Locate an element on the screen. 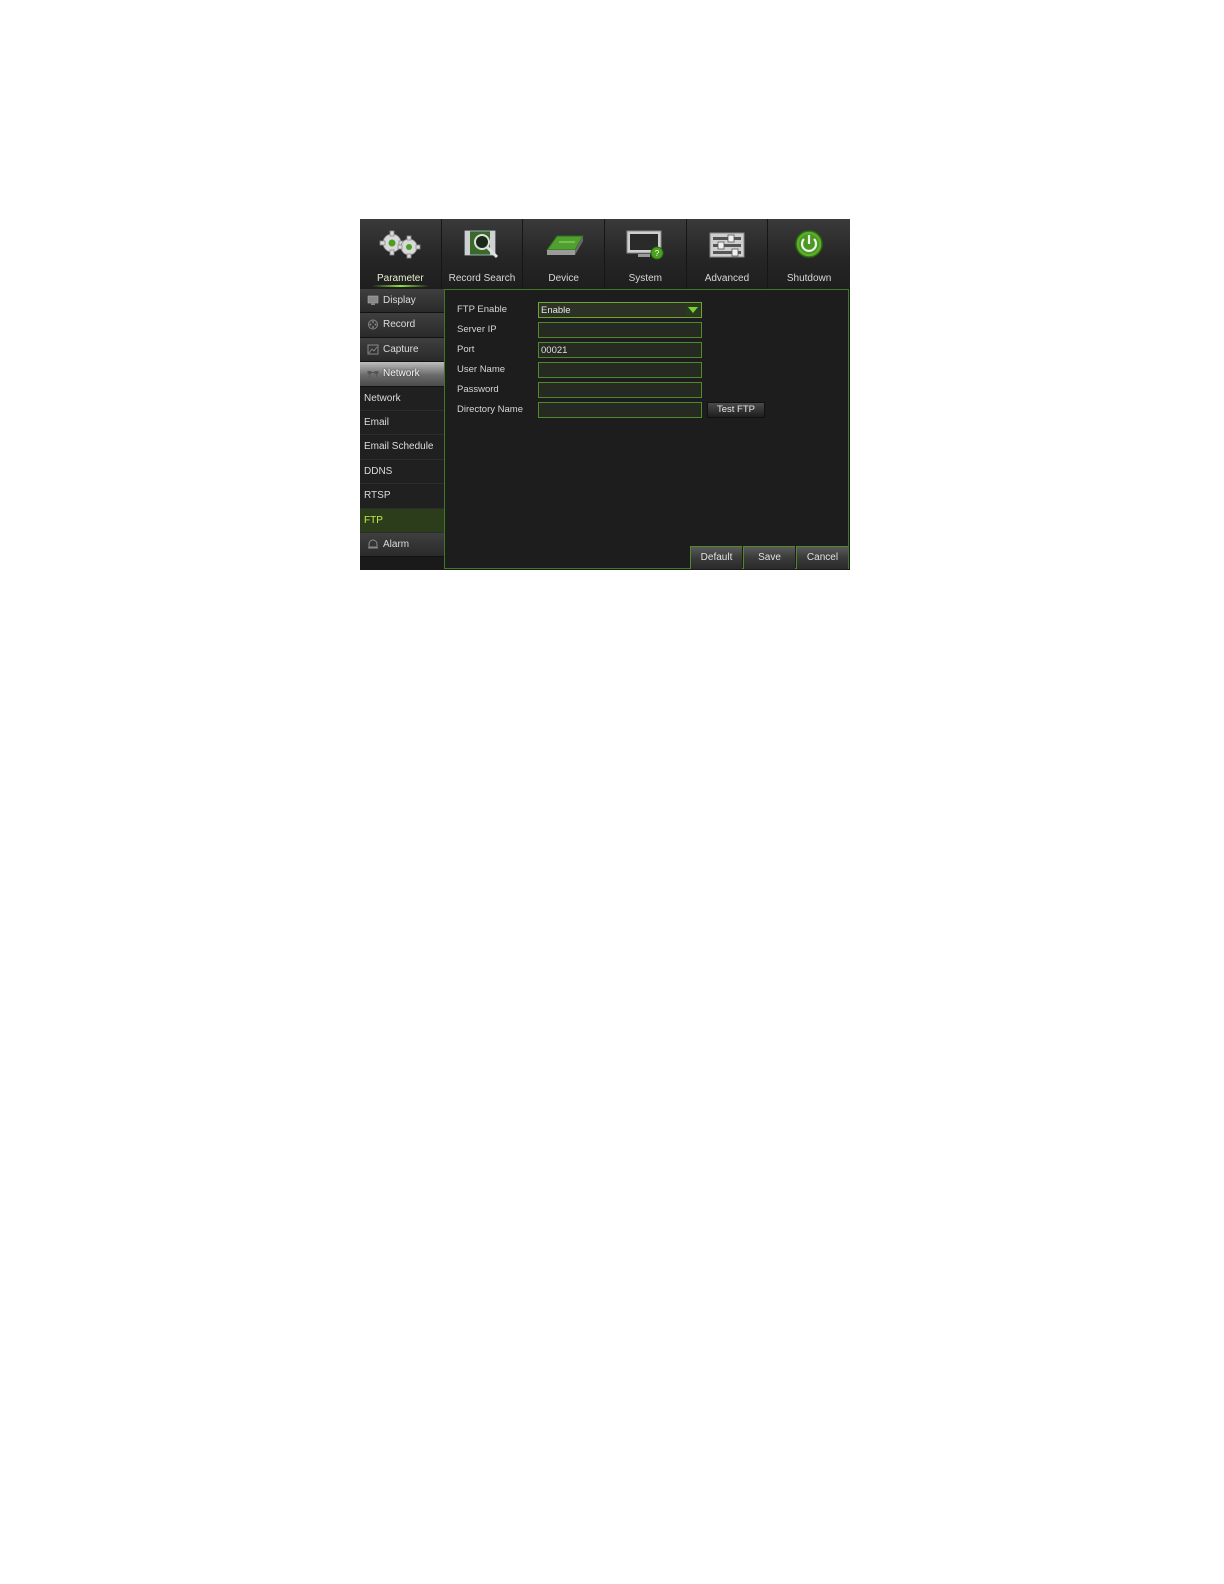  sidebar-item-record: Record is located at coordinates (402, 325).